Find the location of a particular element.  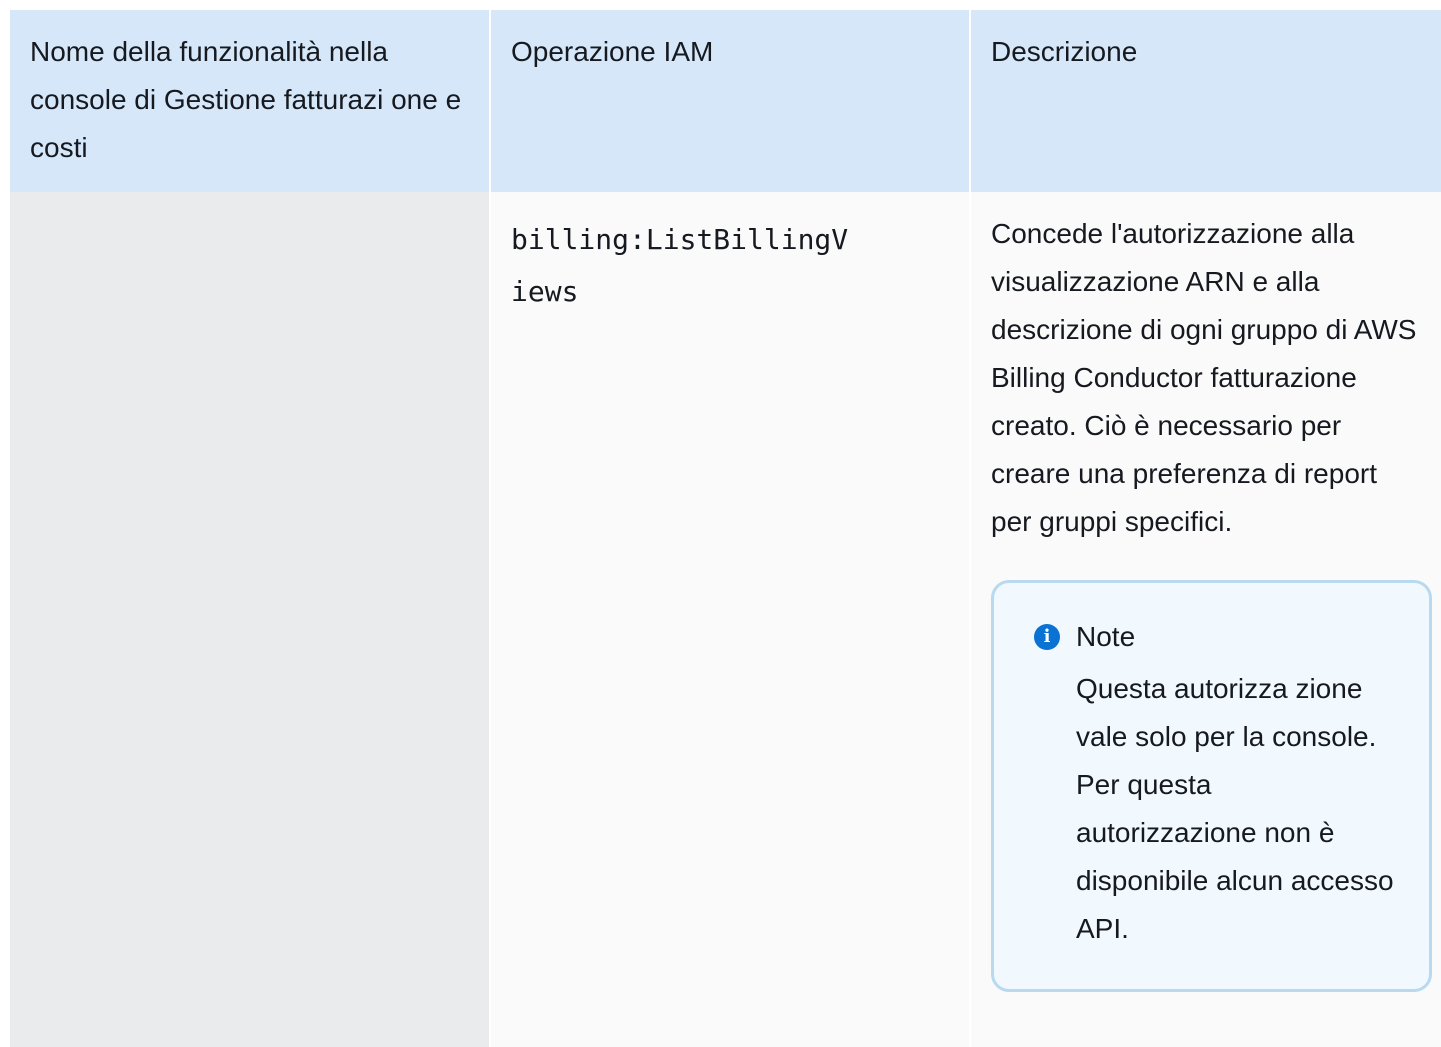

note-header: i Note is located at coordinates (1221, 637).